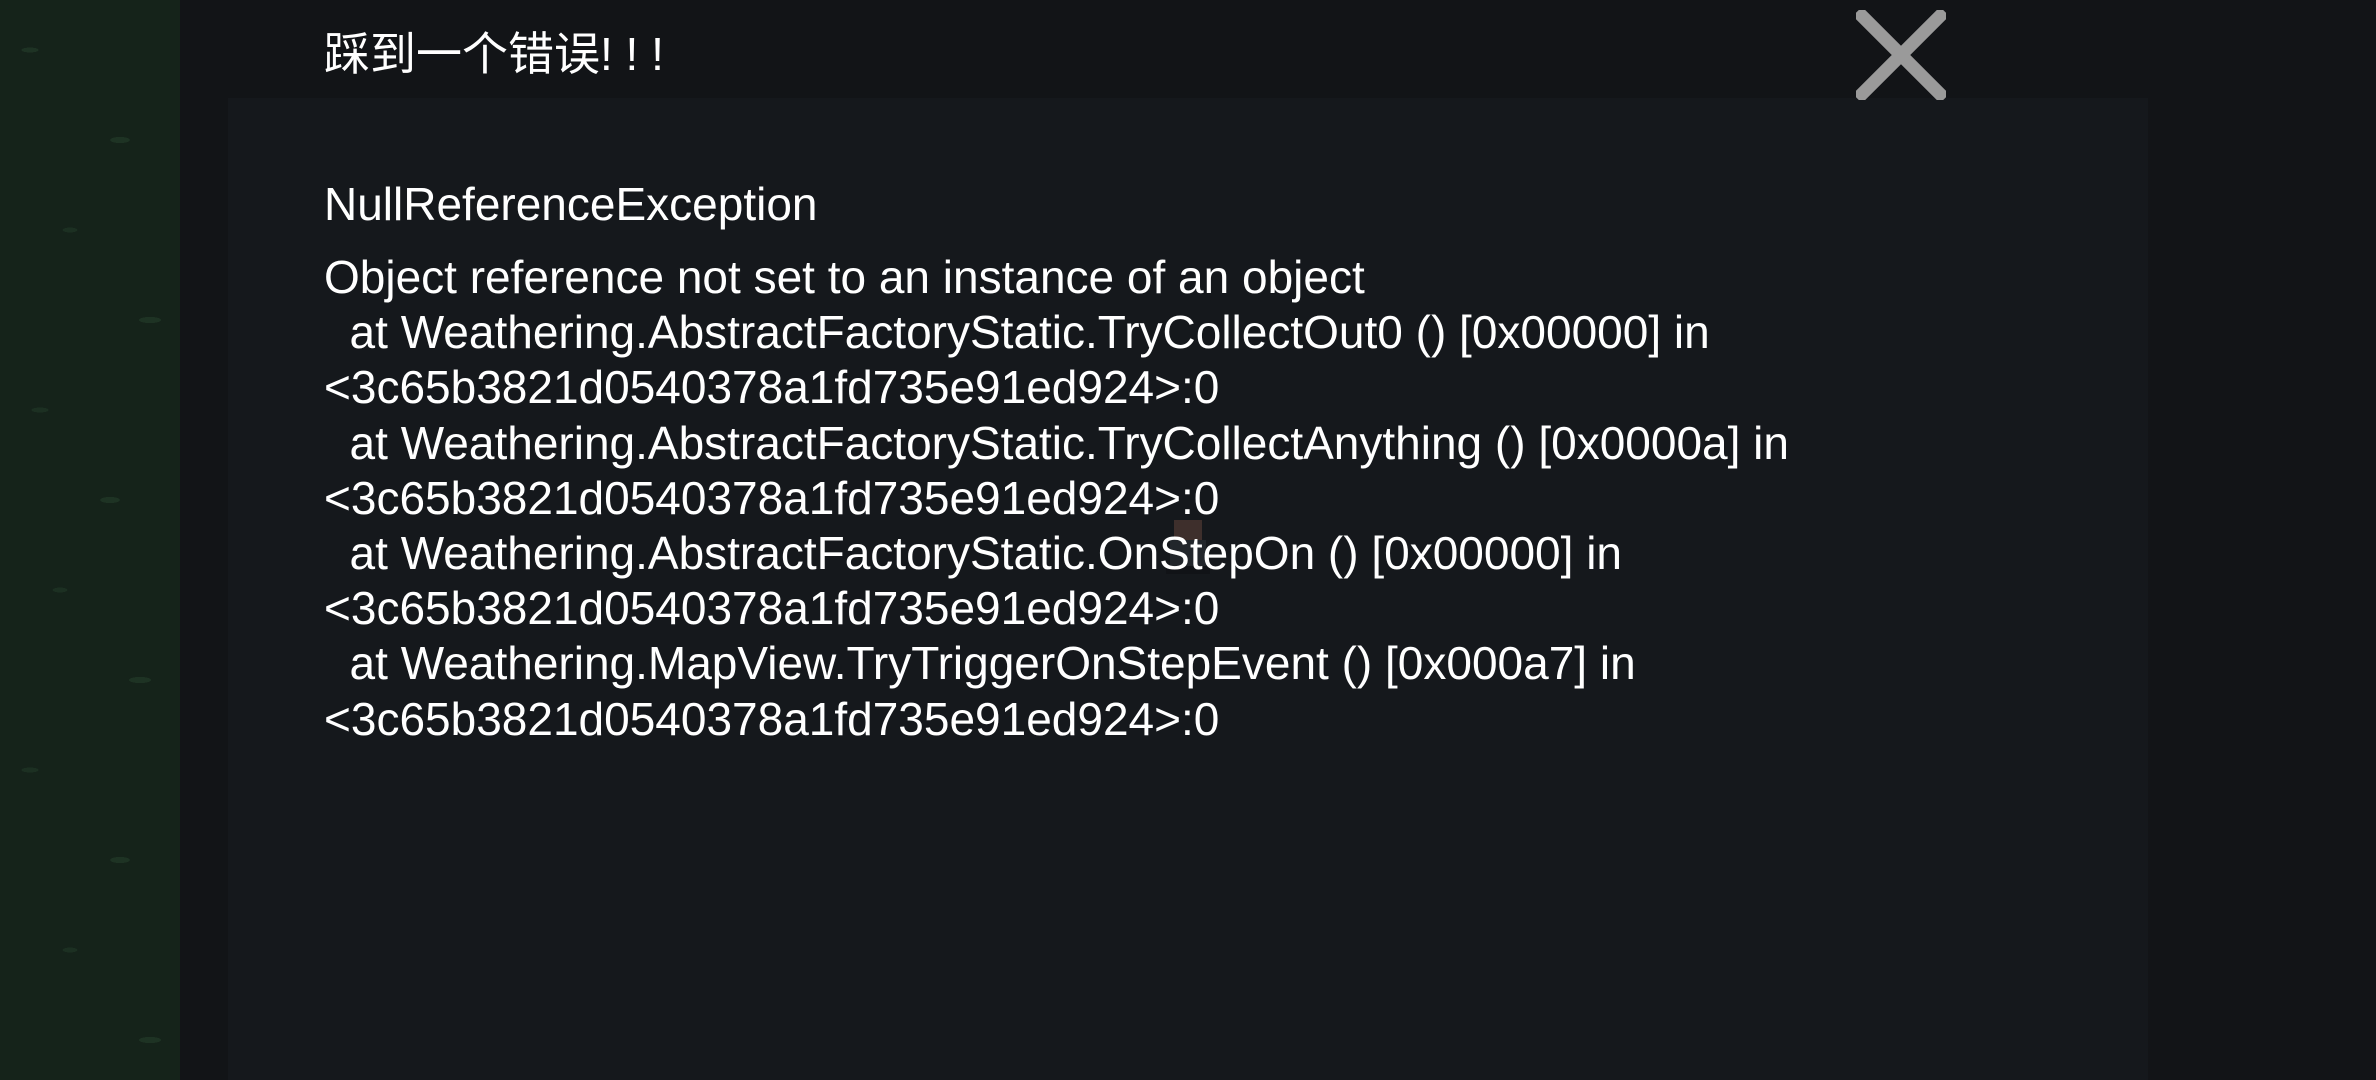 The image size is (2376, 1080). I want to click on exception-type: NullReferenceException, so click(571, 204).